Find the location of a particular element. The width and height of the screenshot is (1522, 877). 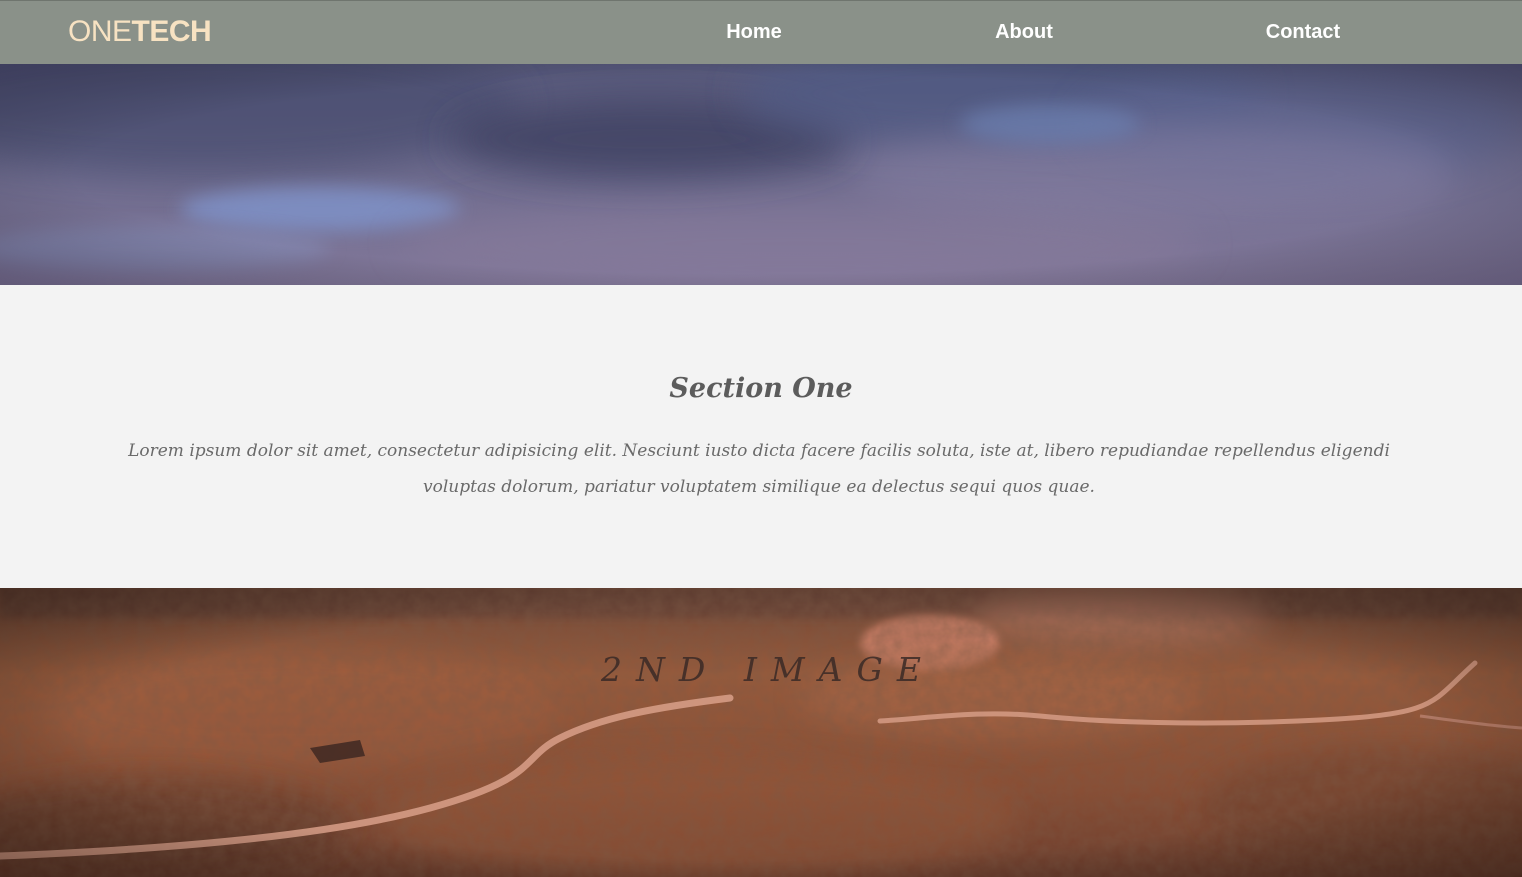

site-logo: ONETECH is located at coordinates (140, 32).